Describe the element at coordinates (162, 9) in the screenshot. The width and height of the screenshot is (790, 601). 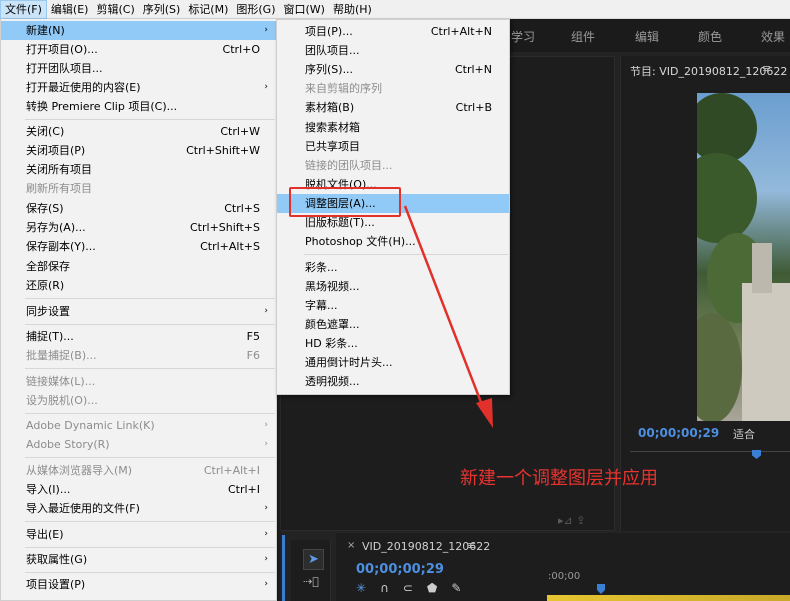
I see `menu-sequence: 序列(S)` at that location.